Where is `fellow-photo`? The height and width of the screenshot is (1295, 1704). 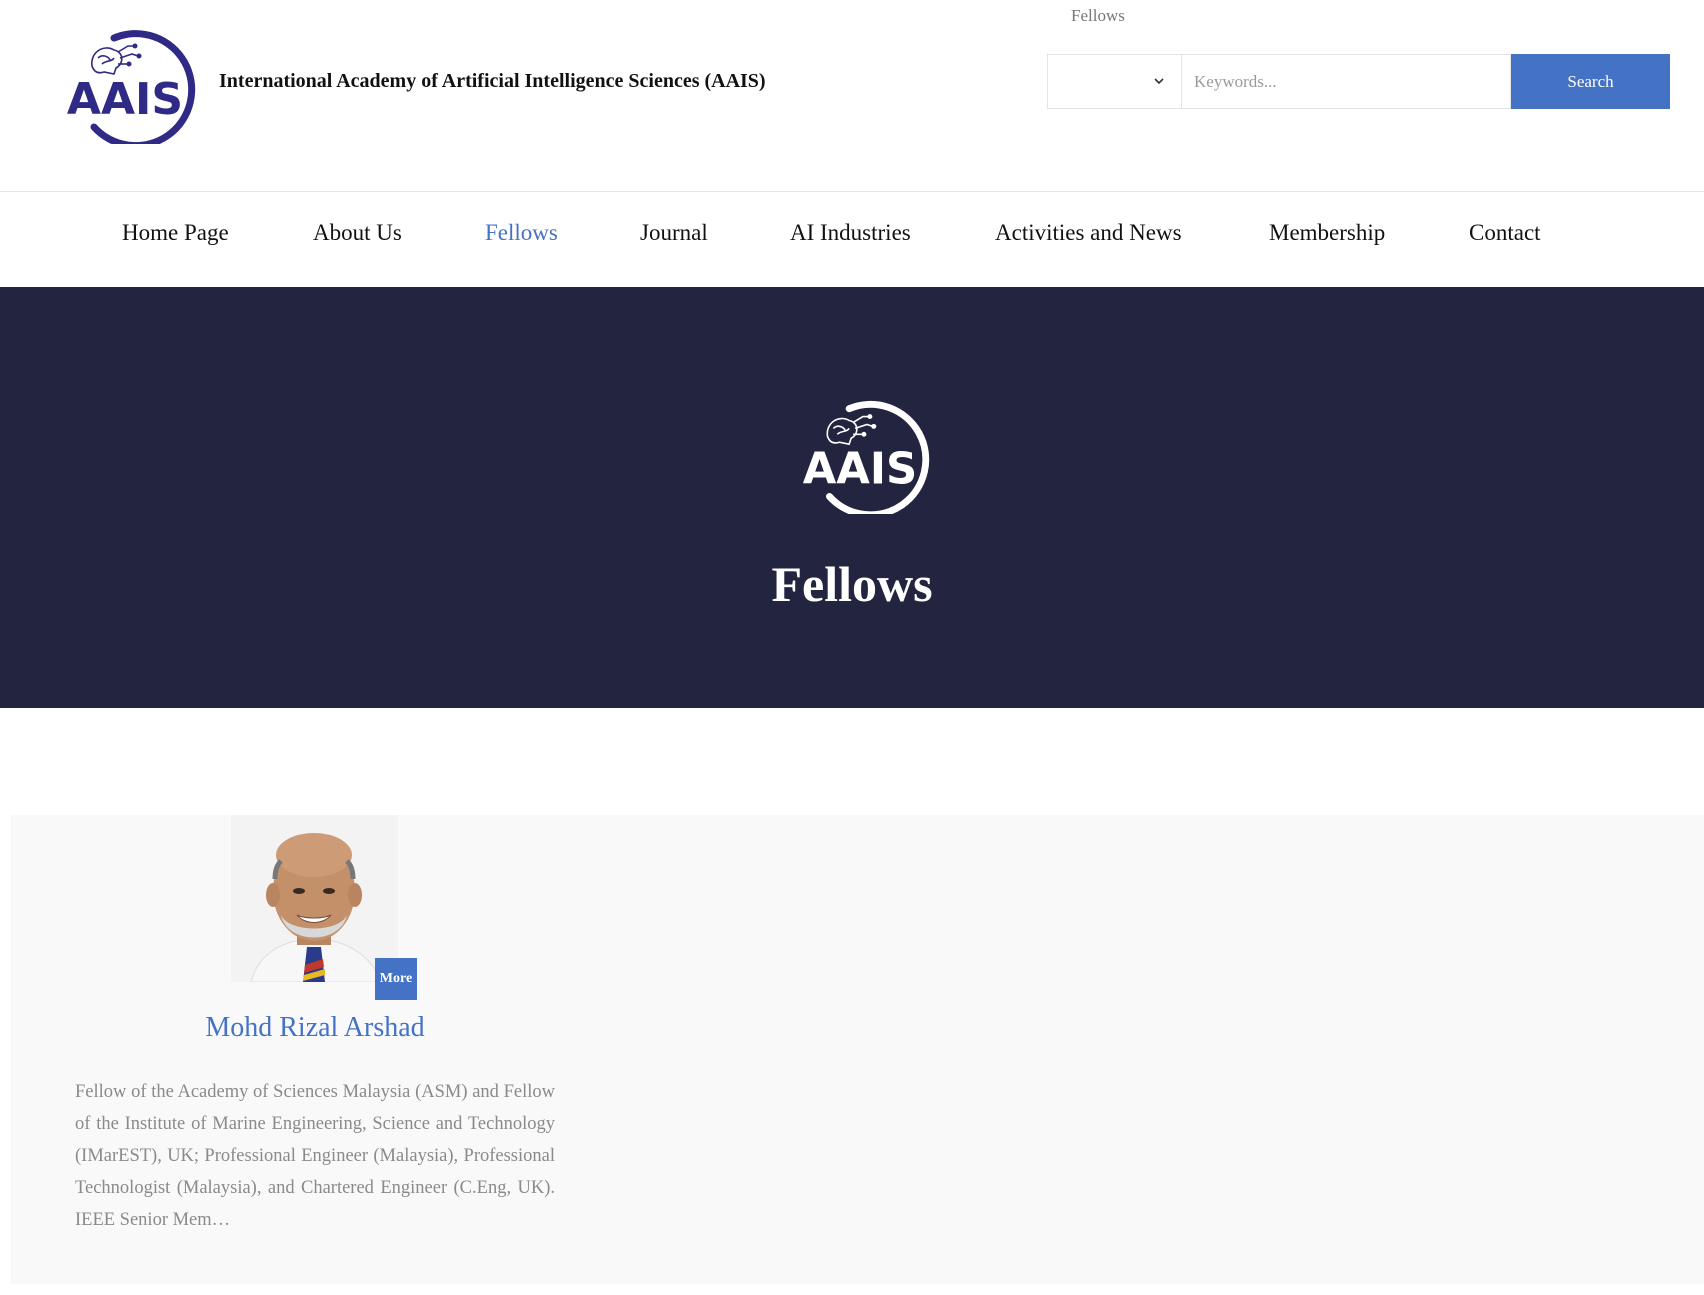
fellow-photo is located at coordinates (314, 898).